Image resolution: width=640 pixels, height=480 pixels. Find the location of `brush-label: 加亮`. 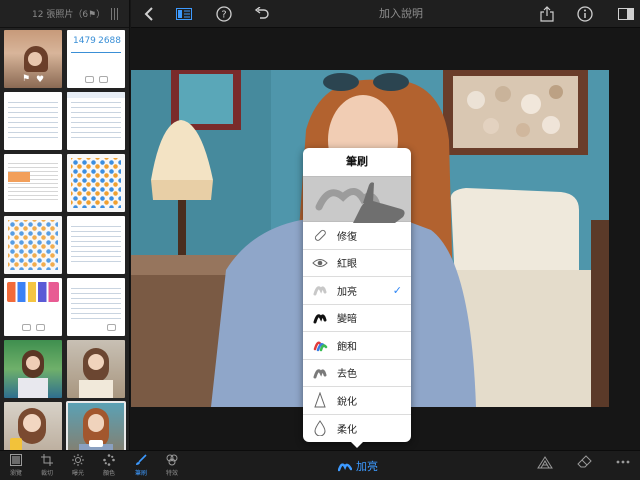

brush-label: 加亮 is located at coordinates (347, 292).